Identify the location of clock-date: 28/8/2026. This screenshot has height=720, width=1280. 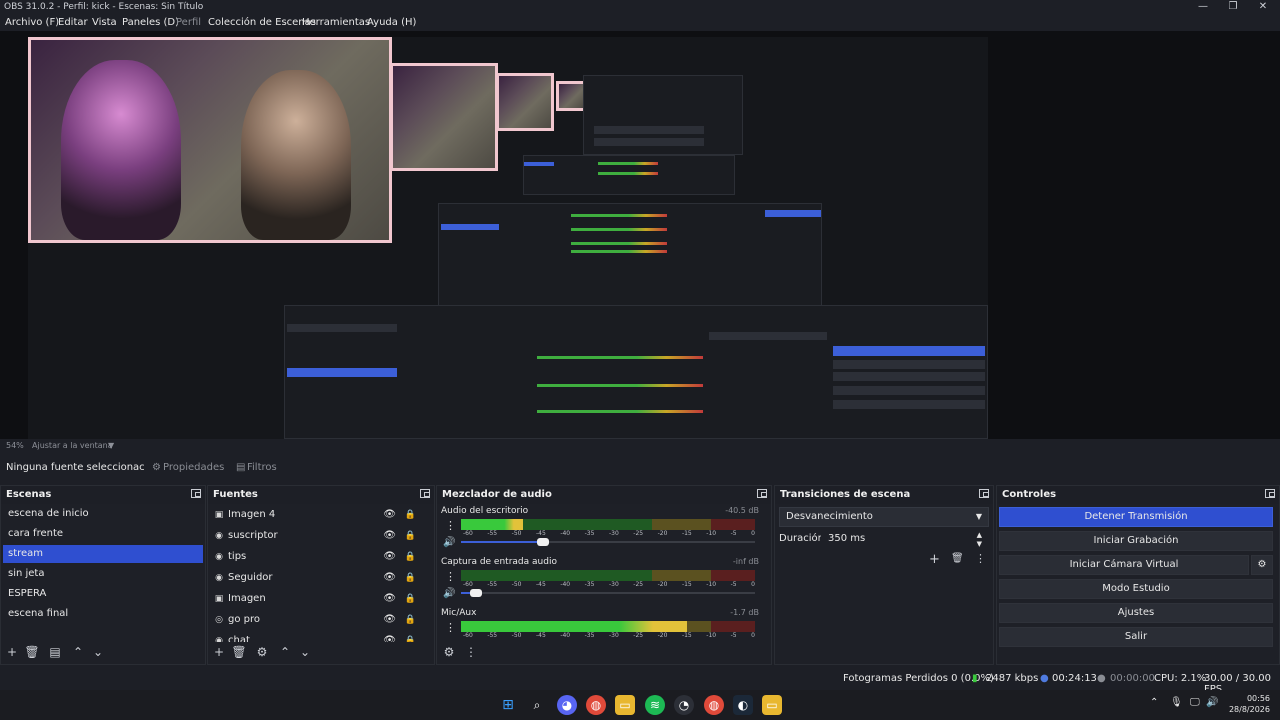
(1249, 709).